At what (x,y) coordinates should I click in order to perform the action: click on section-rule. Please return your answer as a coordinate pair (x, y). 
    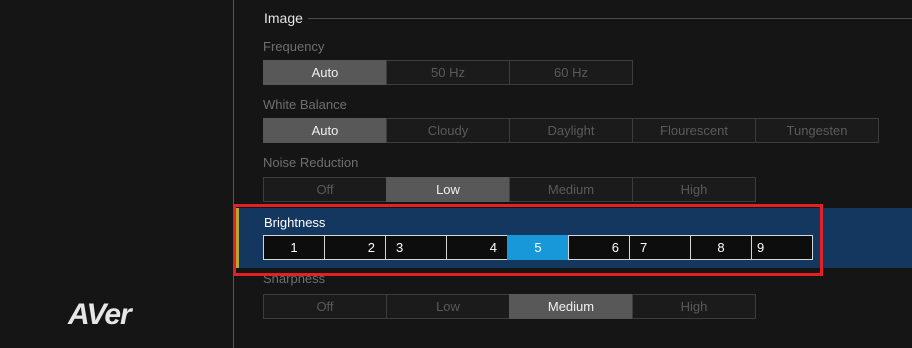
    Looking at the image, I should click on (610, 18).